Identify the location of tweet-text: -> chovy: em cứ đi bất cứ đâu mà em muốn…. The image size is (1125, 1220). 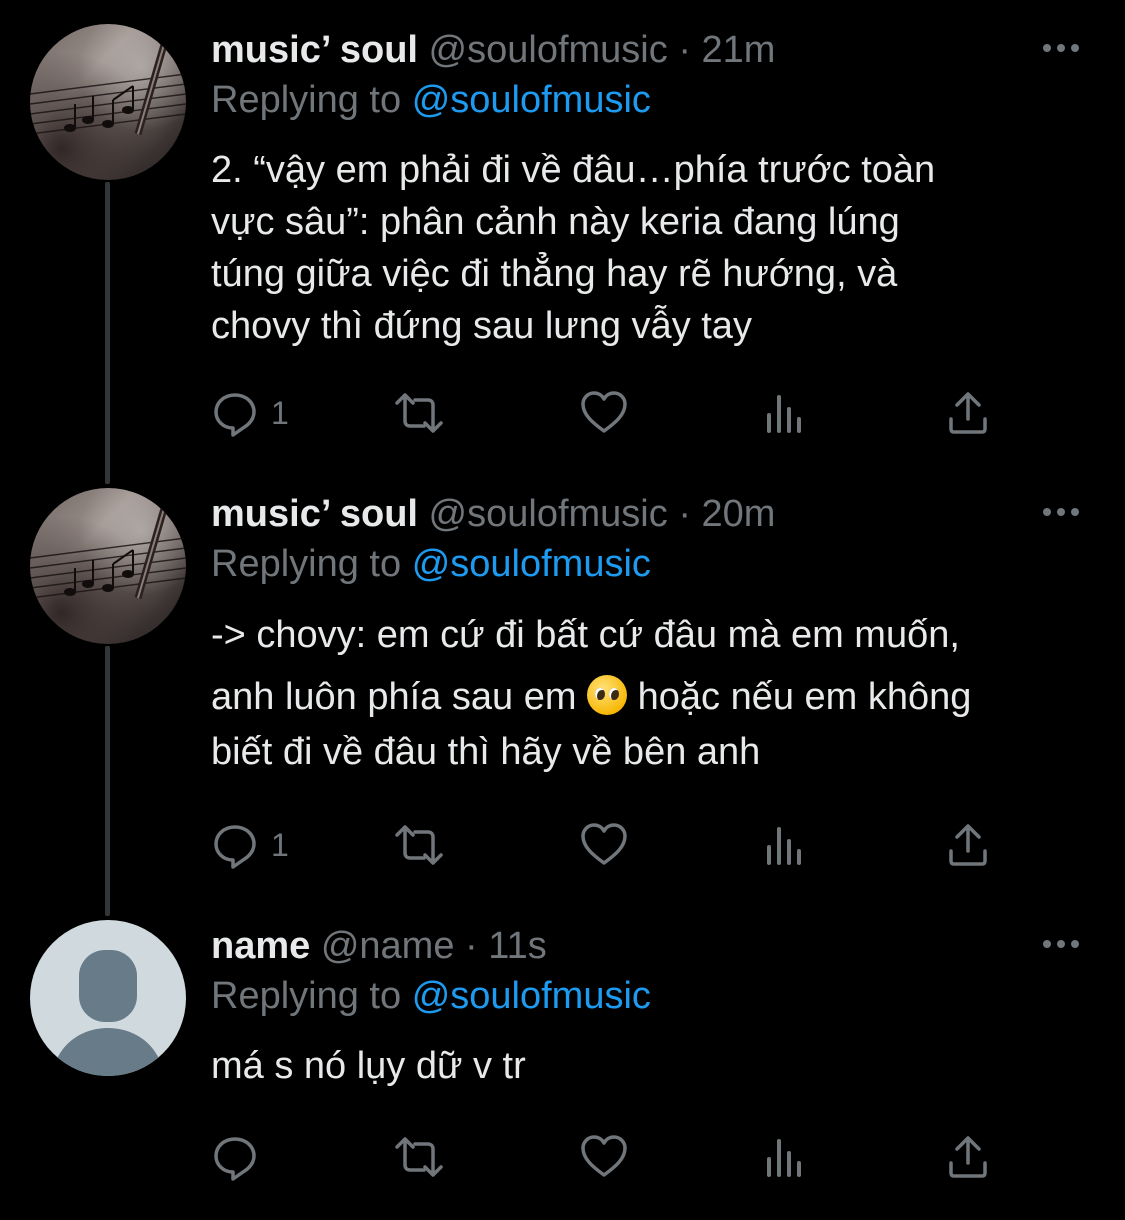
(651, 690).